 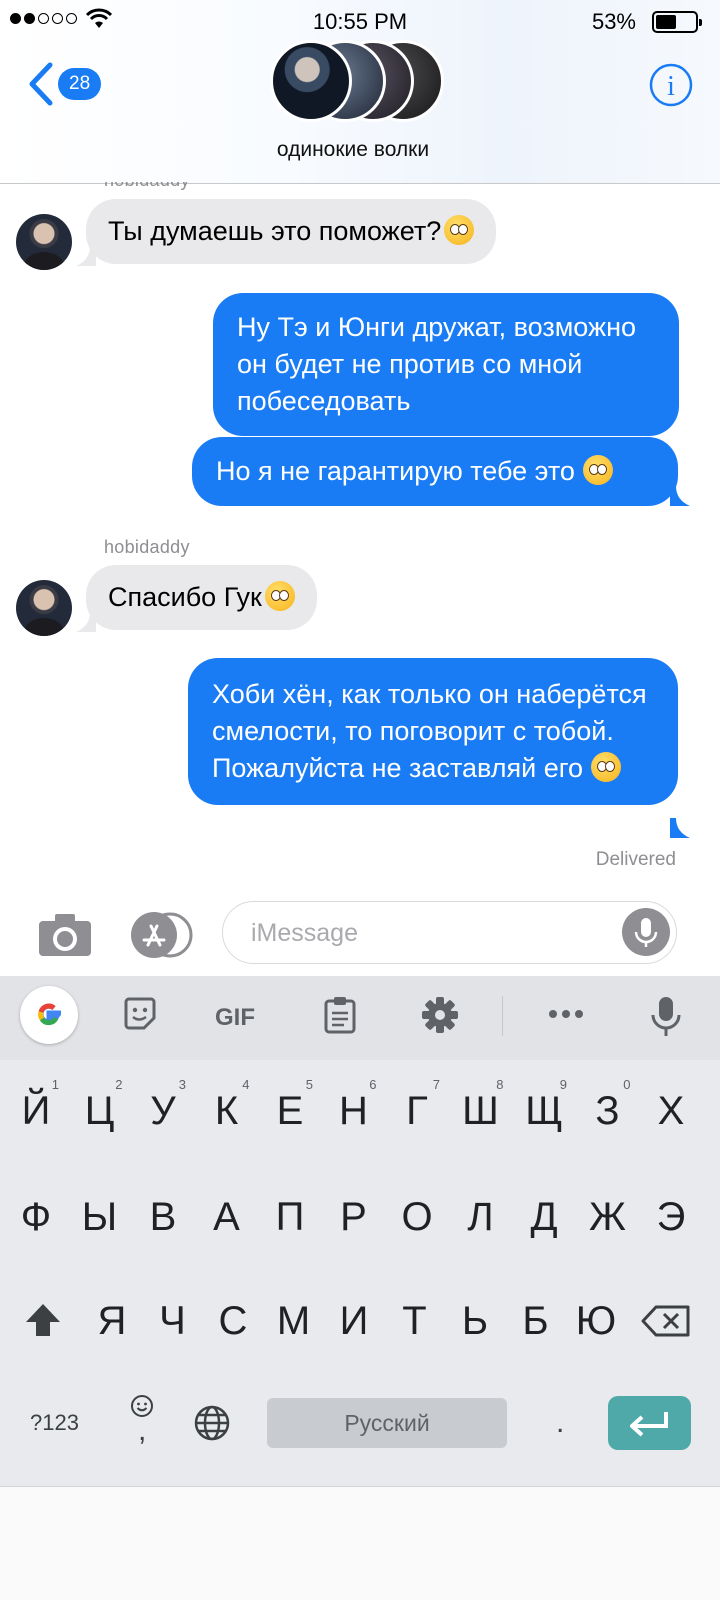 What do you see at coordinates (544, 1217) in the screenshot?
I see `key: Д` at bounding box center [544, 1217].